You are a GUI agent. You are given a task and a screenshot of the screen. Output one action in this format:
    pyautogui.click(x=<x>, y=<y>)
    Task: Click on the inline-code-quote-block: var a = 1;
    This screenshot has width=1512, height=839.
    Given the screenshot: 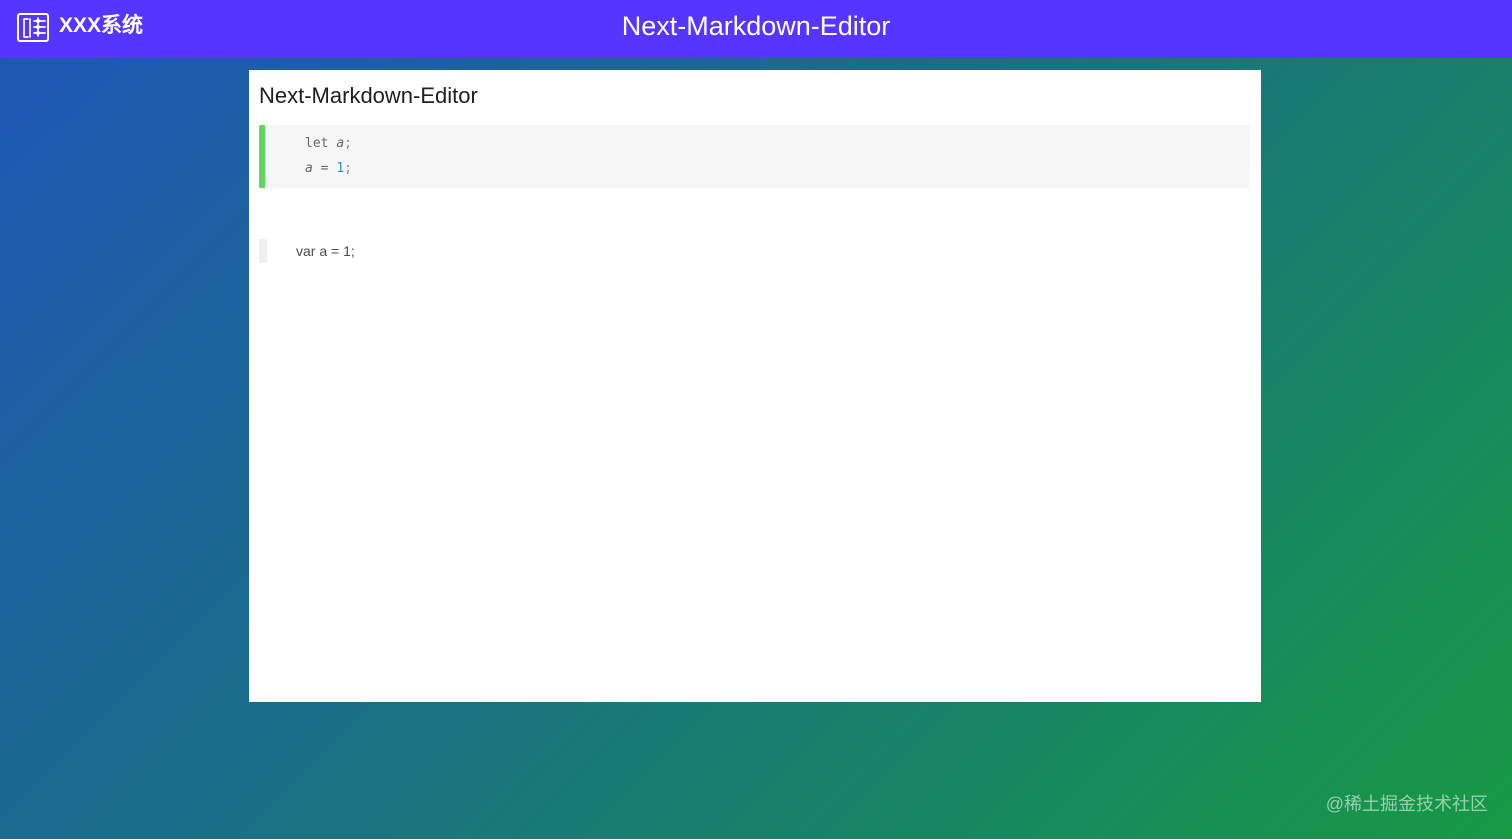 What is the action you would take?
    pyautogui.click(x=459, y=251)
    